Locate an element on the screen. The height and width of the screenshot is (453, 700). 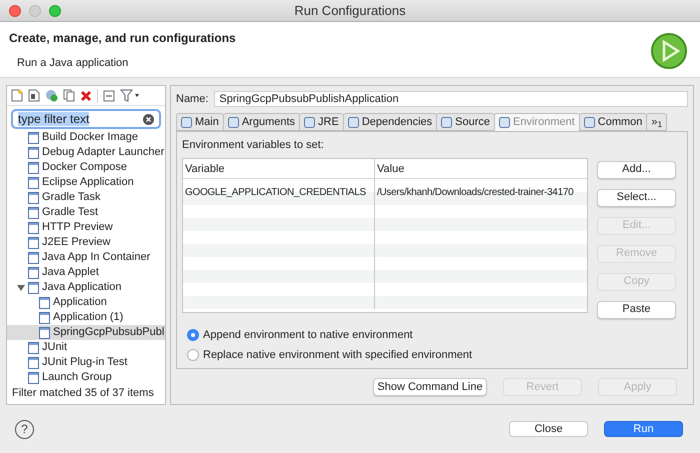
help-icon: ? is located at coordinates (24, 429).